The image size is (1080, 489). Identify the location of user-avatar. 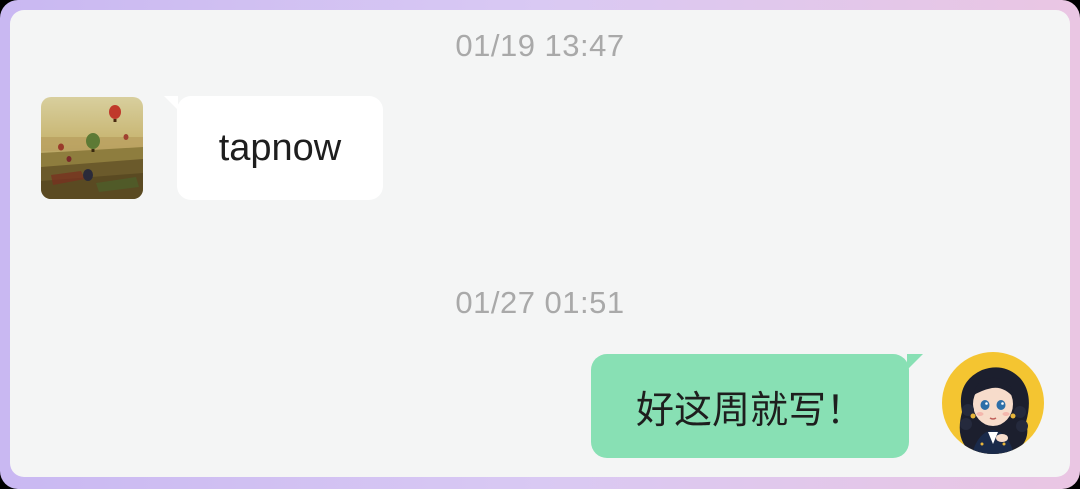
(993, 403).